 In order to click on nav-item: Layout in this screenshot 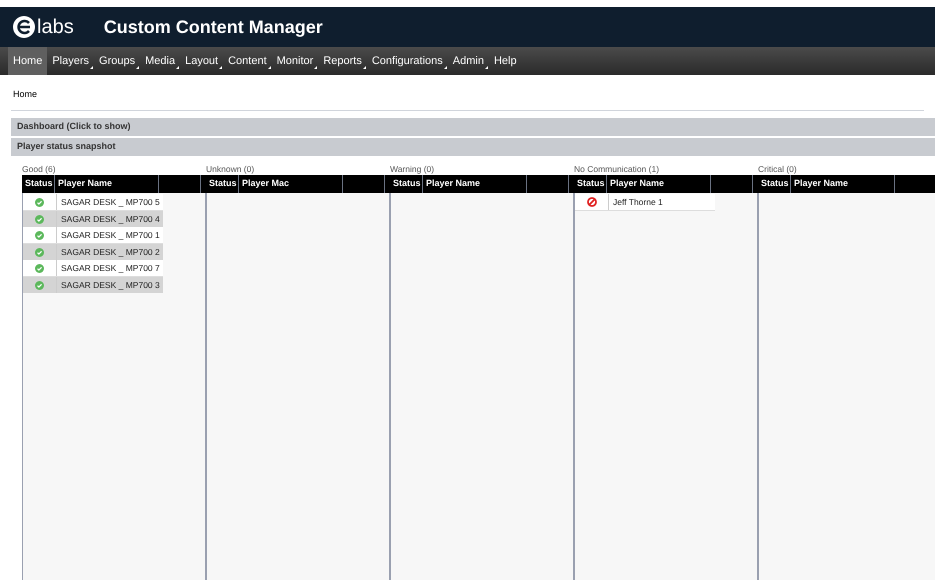, I will do `click(202, 61)`.